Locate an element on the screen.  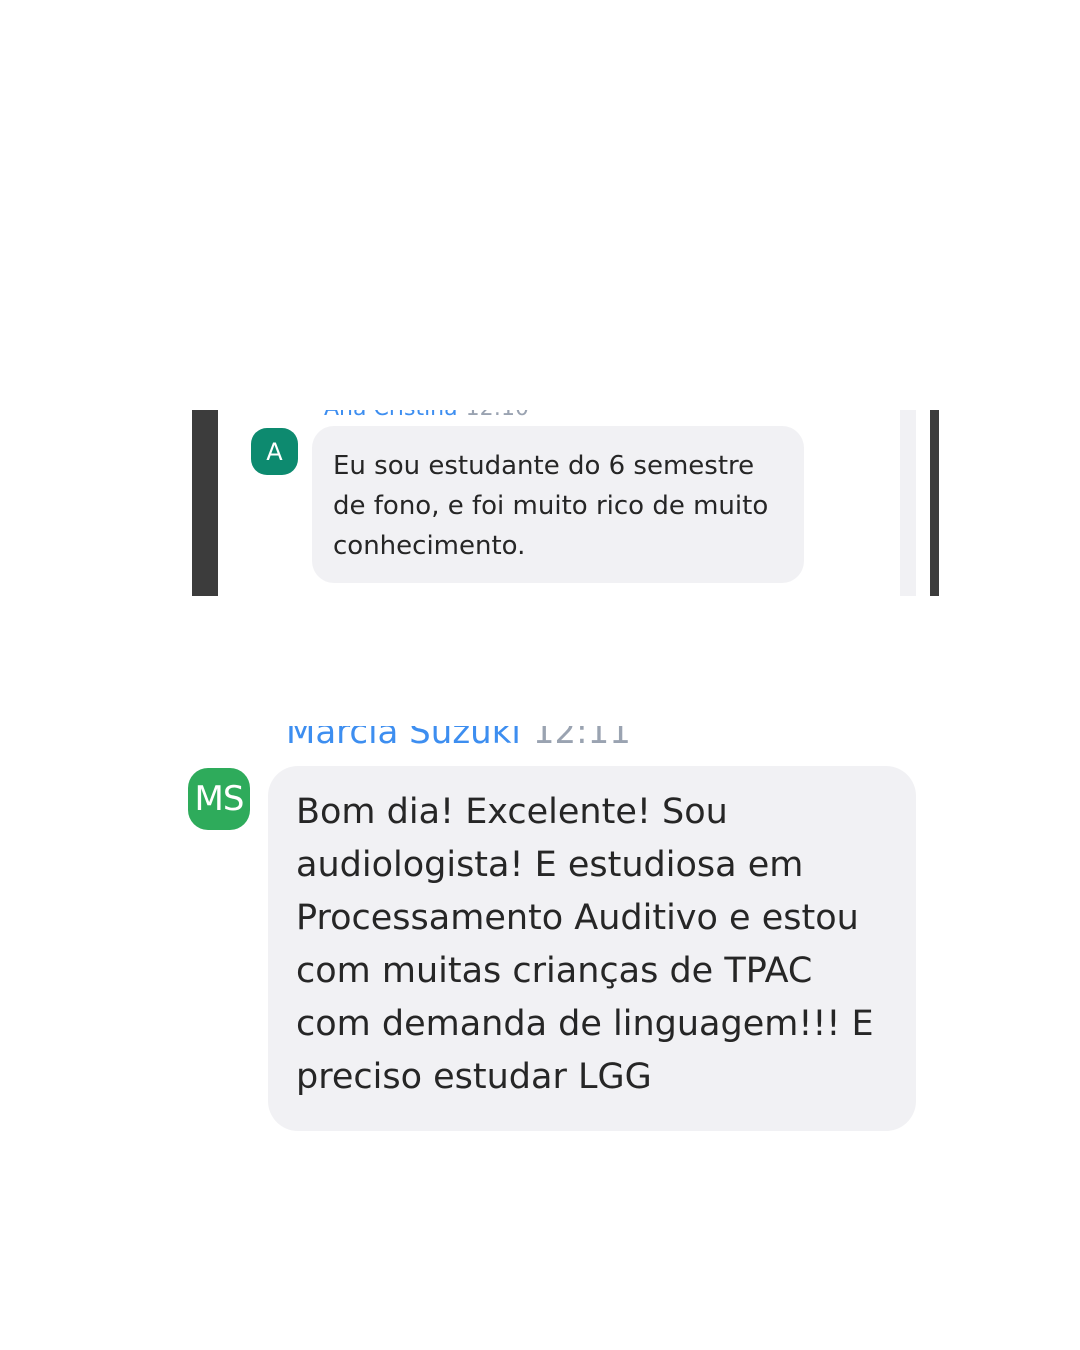
message-header: Marcia Suzuki 12:11 is located at coordinates (458, 739).